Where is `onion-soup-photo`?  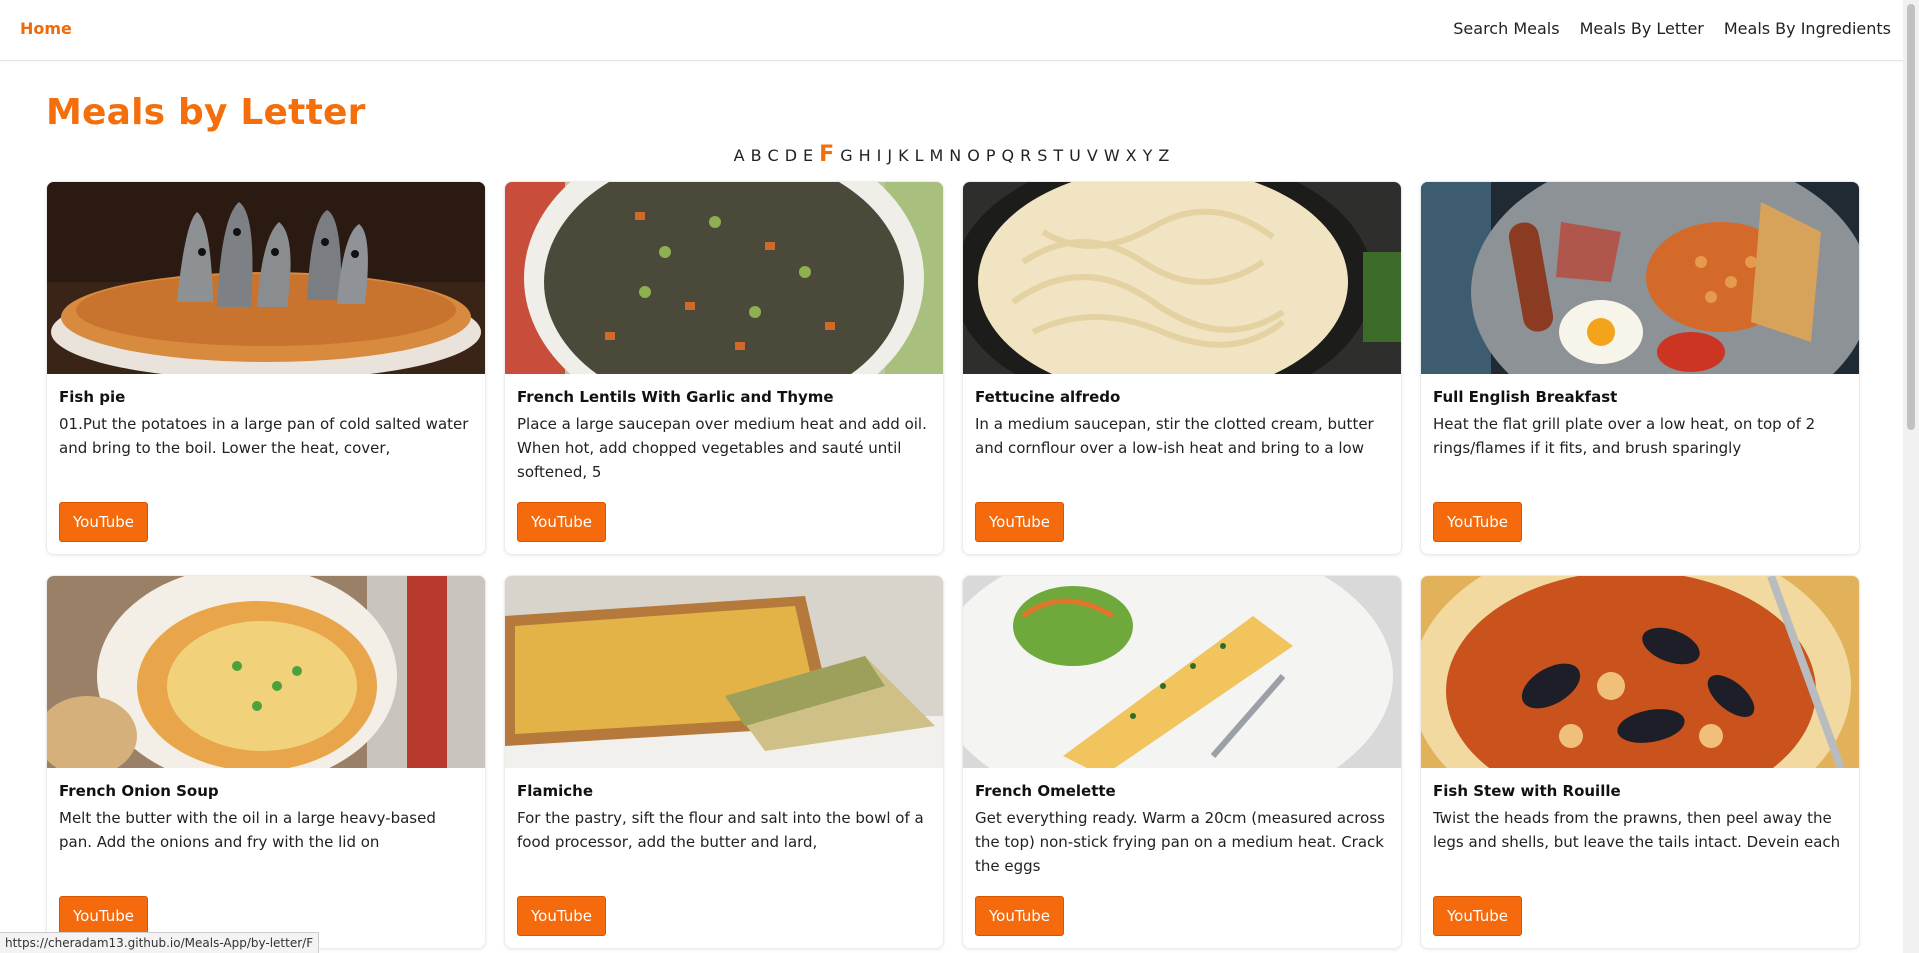 onion-soup-photo is located at coordinates (266, 672).